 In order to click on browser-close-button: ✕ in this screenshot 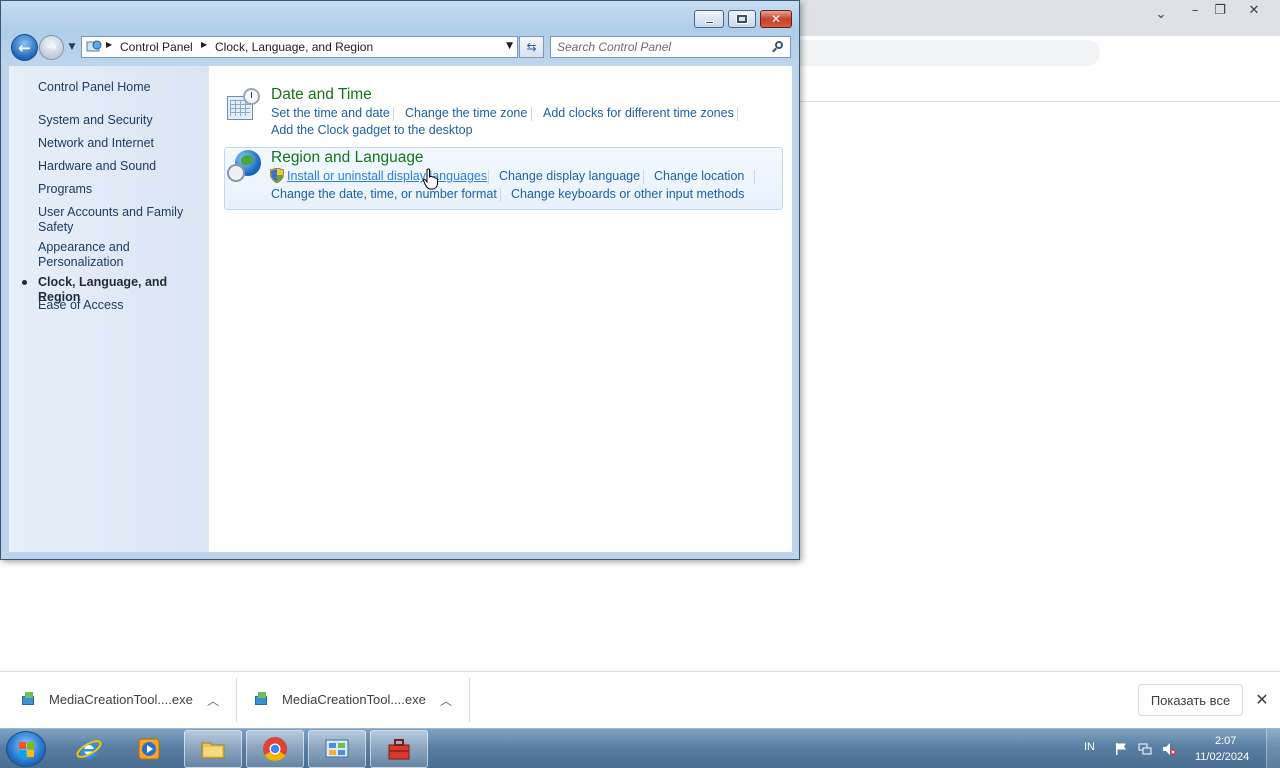, I will do `click(1254, 10)`.